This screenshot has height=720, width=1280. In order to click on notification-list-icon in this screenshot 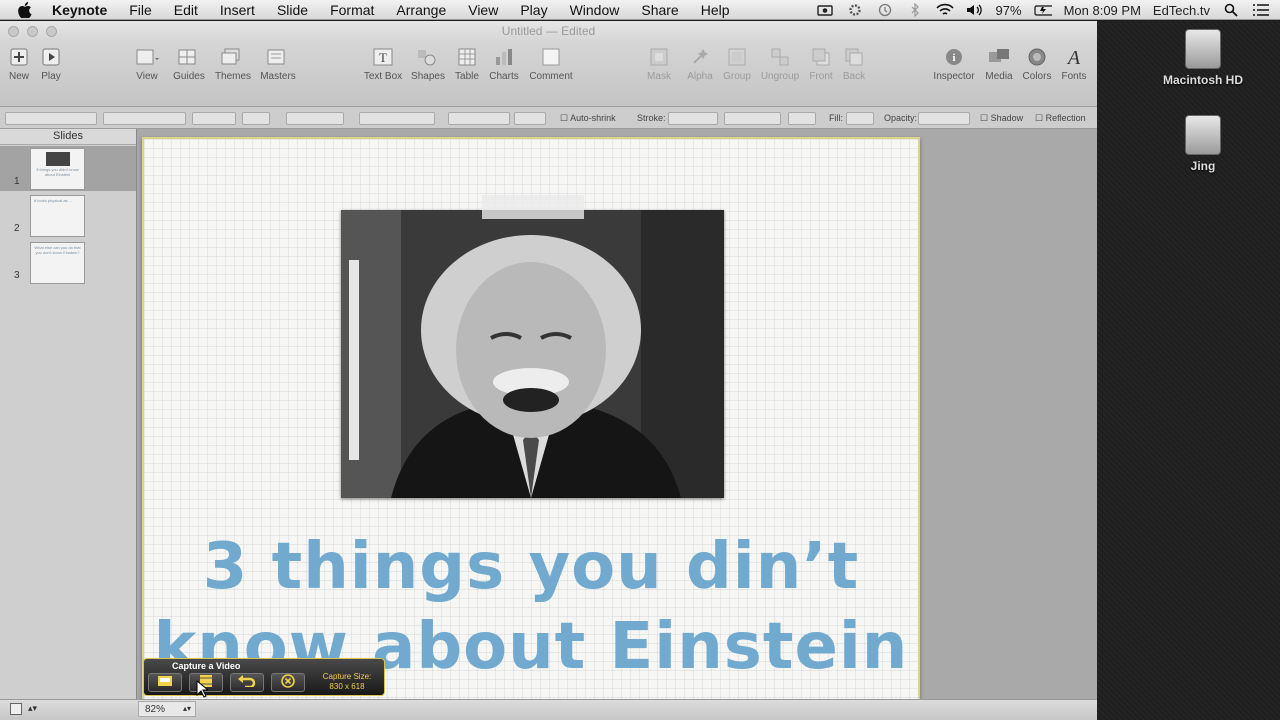, I will do `click(1261, 10)`.